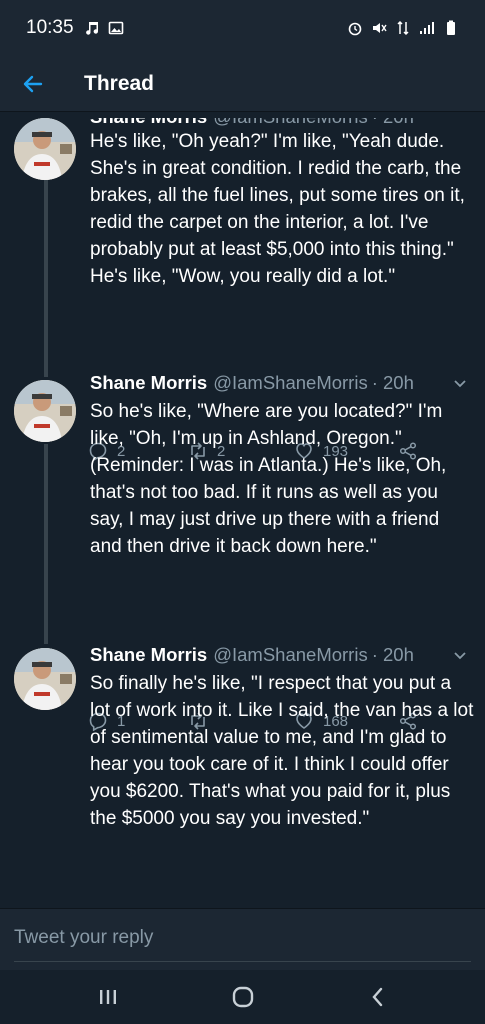 The image size is (485, 1024). I want to click on app-header: Thread, so click(242, 84).